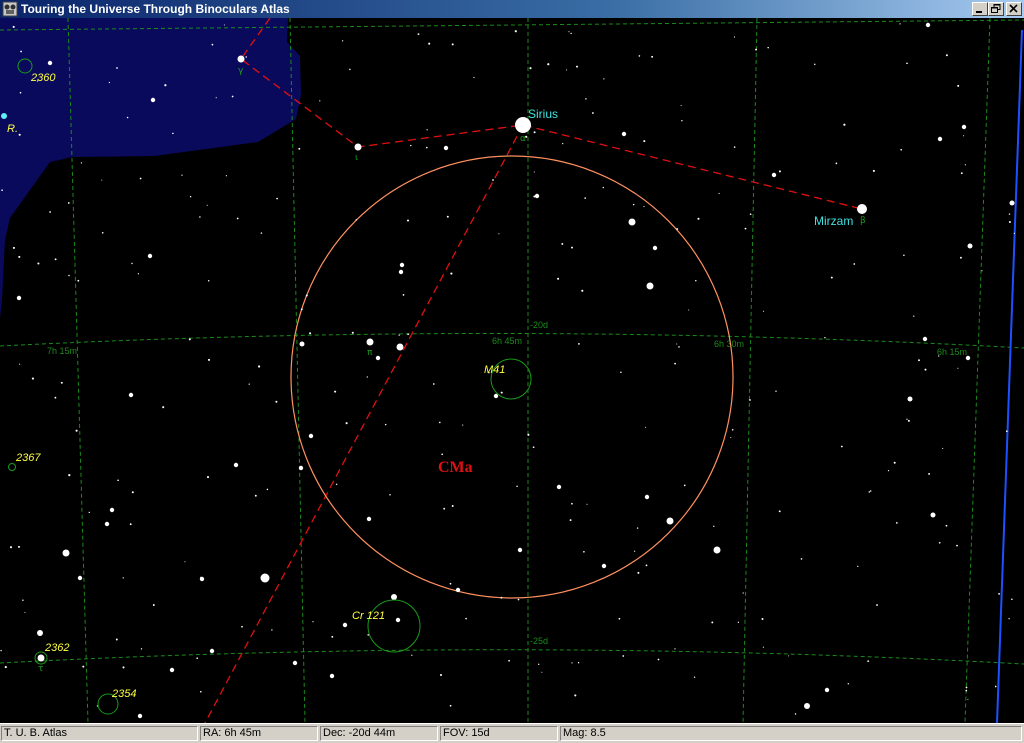  Describe the element at coordinates (10, 9) in the screenshot. I see `atlas-app-icon` at that location.